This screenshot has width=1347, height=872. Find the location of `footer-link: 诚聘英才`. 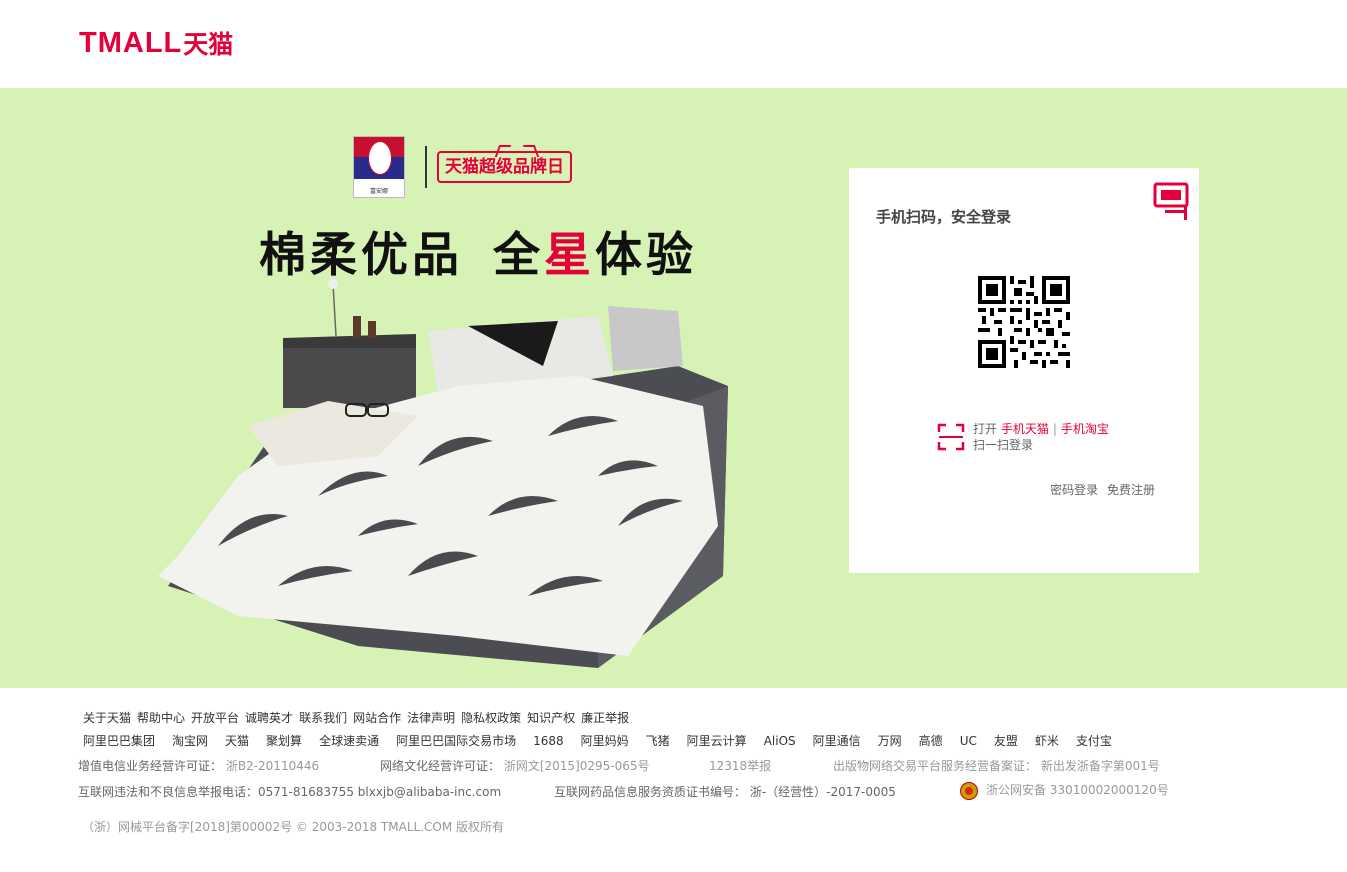

footer-link: 诚聘英才 is located at coordinates (269, 718).